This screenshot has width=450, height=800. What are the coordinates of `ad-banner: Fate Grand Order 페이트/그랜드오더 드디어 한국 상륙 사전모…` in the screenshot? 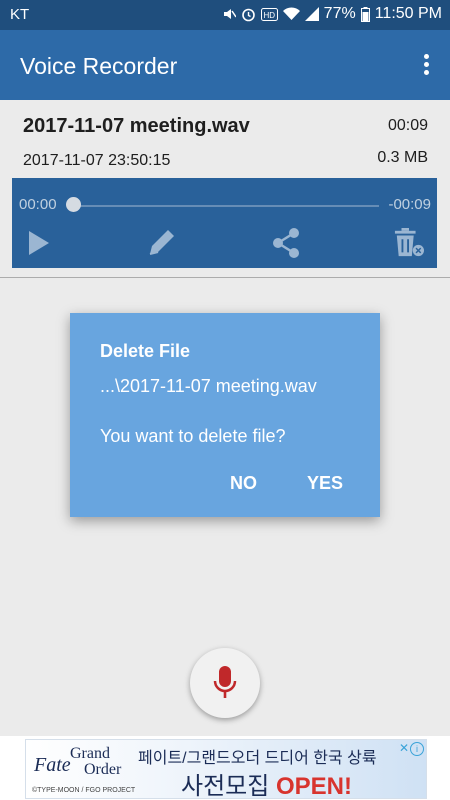 It's located at (225, 768).